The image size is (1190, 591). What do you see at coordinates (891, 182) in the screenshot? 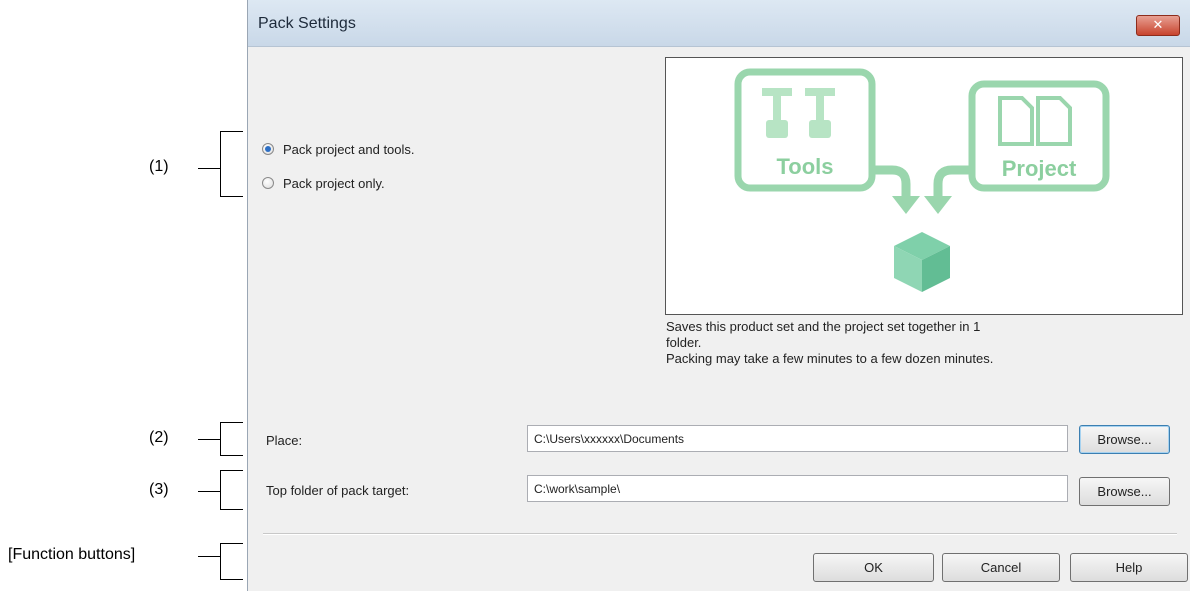
I see `tools-arrow-icon` at bounding box center [891, 182].